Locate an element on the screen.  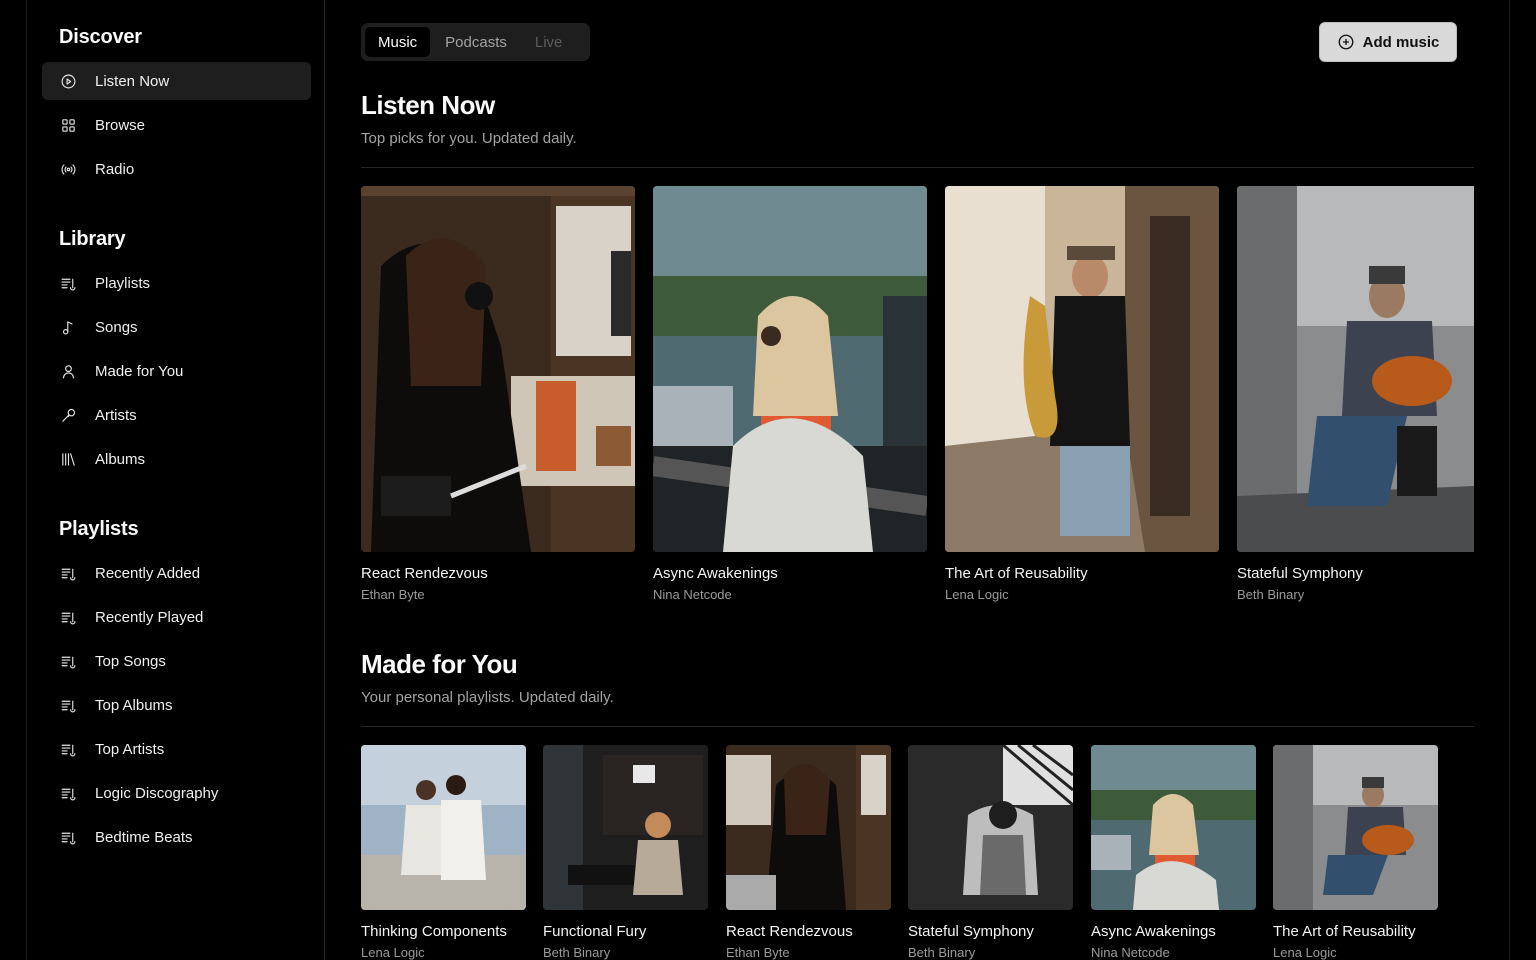
playlist-title: Thinking Components is located at coordinates (443, 931).